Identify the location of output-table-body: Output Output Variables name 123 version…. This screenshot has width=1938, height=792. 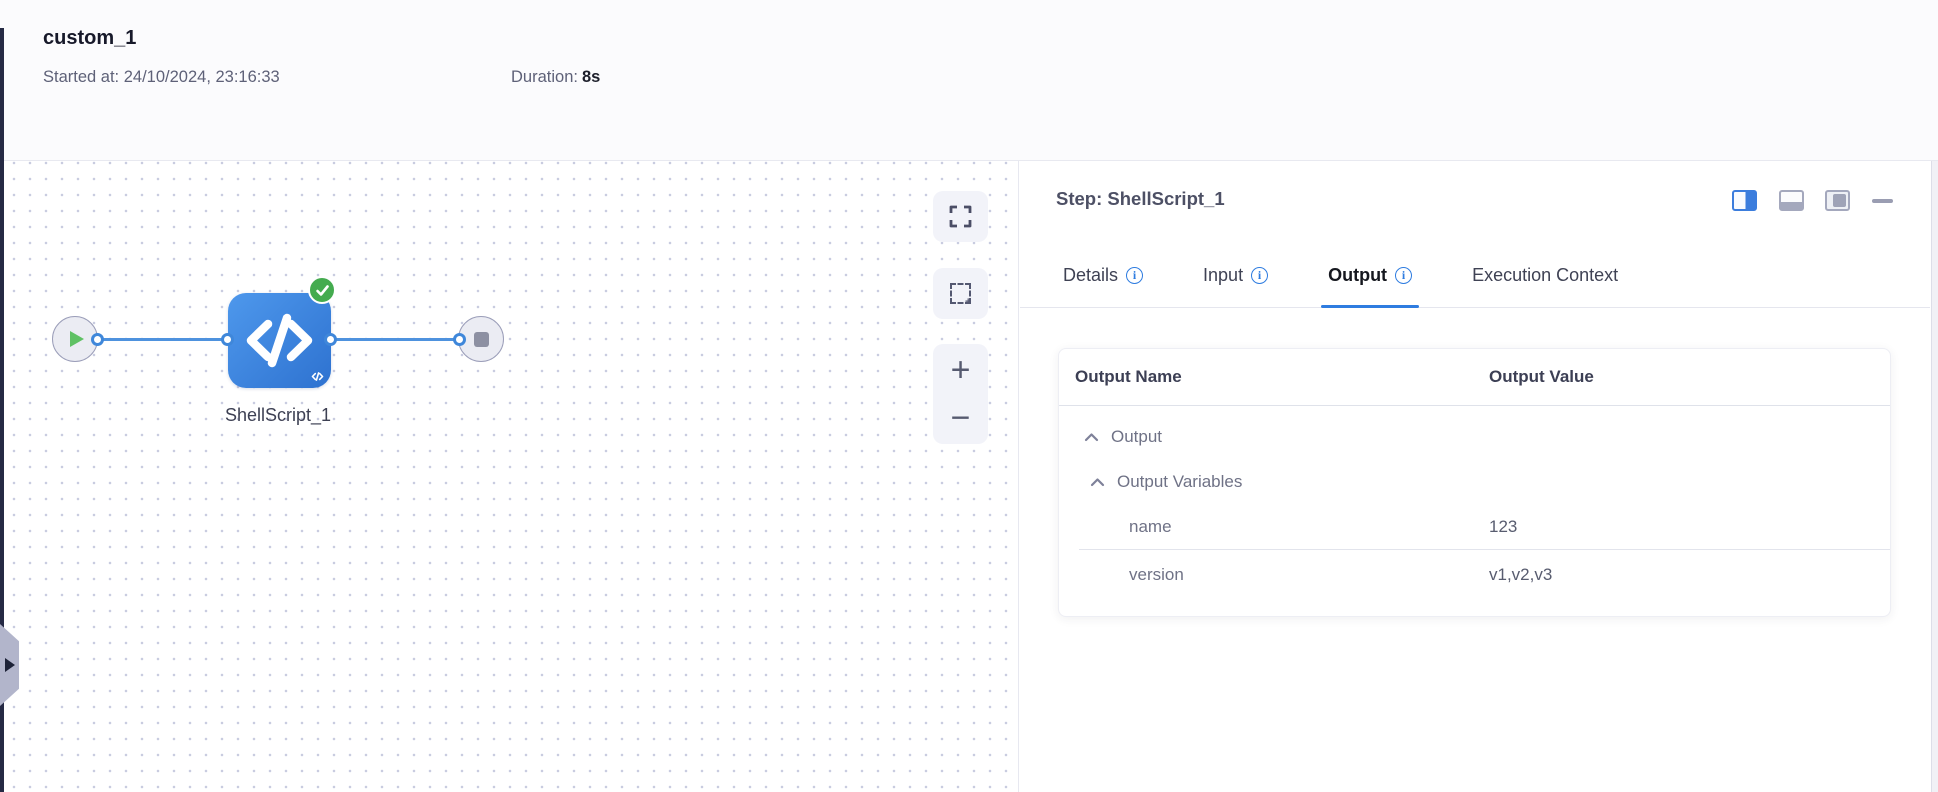
(1474, 503).